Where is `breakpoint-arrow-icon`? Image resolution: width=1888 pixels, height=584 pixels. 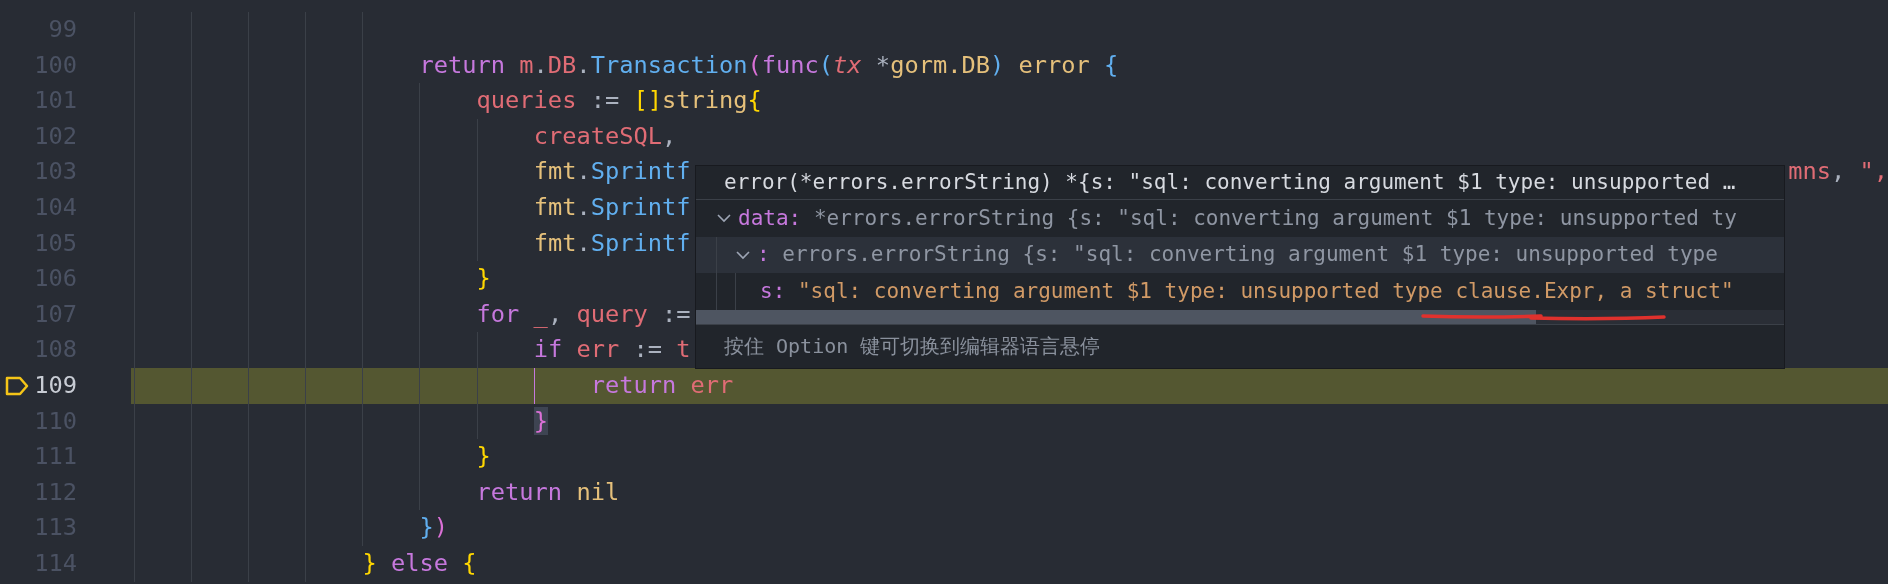
breakpoint-arrow-icon is located at coordinates (17, 385).